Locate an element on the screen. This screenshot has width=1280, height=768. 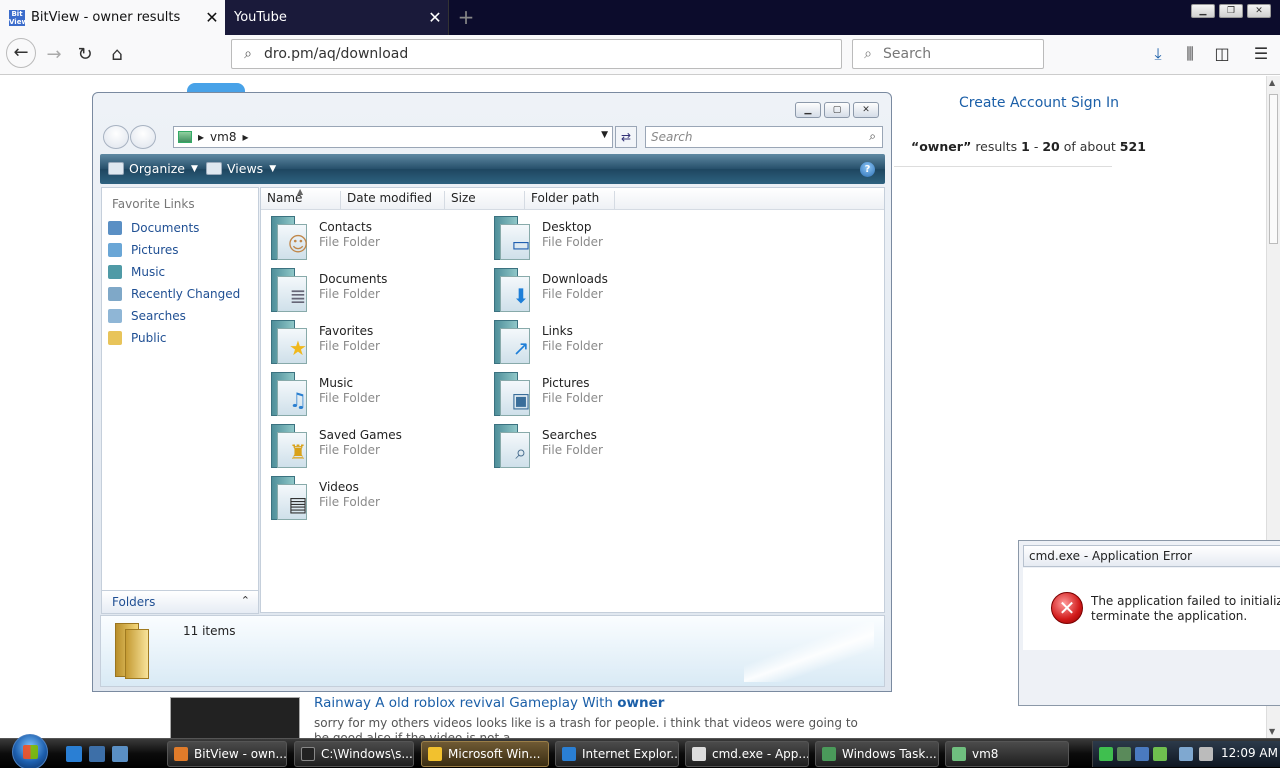
switch-windows-icon is located at coordinates (120, 754).